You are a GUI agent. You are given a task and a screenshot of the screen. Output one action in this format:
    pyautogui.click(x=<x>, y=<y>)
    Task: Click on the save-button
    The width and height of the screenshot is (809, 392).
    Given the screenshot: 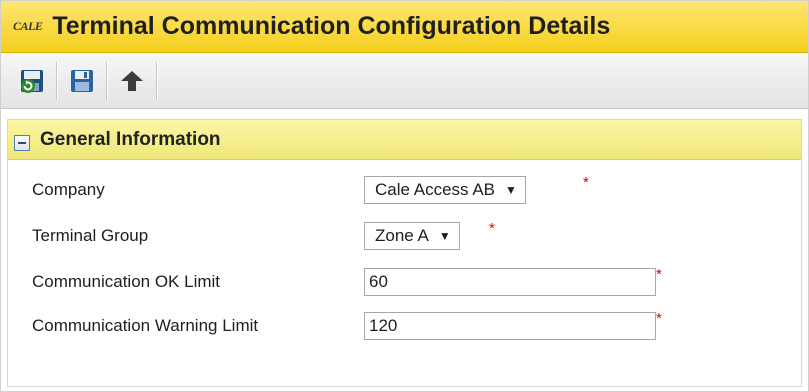 What is the action you would take?
    pyautogui.click(x=82, y=81)
    